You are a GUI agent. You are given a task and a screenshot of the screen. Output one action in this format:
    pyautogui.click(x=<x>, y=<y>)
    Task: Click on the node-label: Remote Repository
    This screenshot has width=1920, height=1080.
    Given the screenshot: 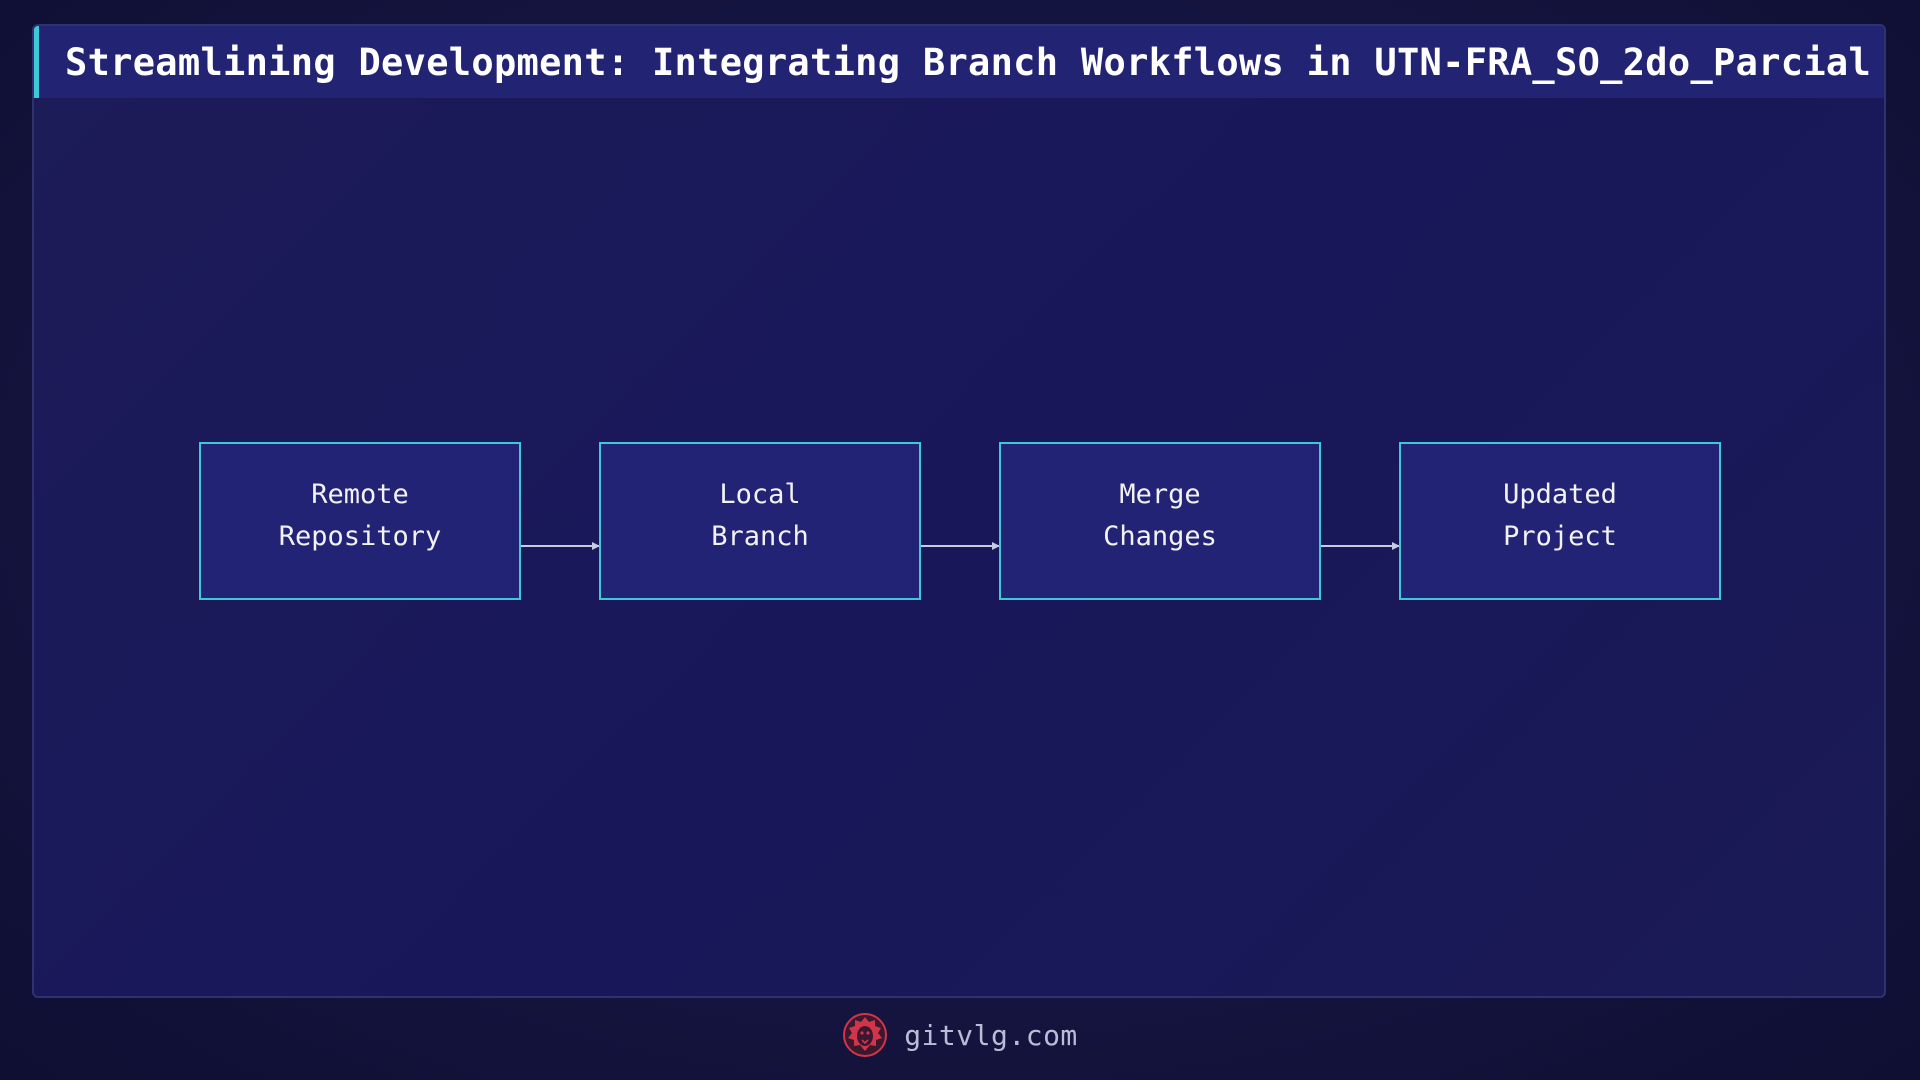 What is the action you would take?
    pyautogui.click(x=360, y=515)
    